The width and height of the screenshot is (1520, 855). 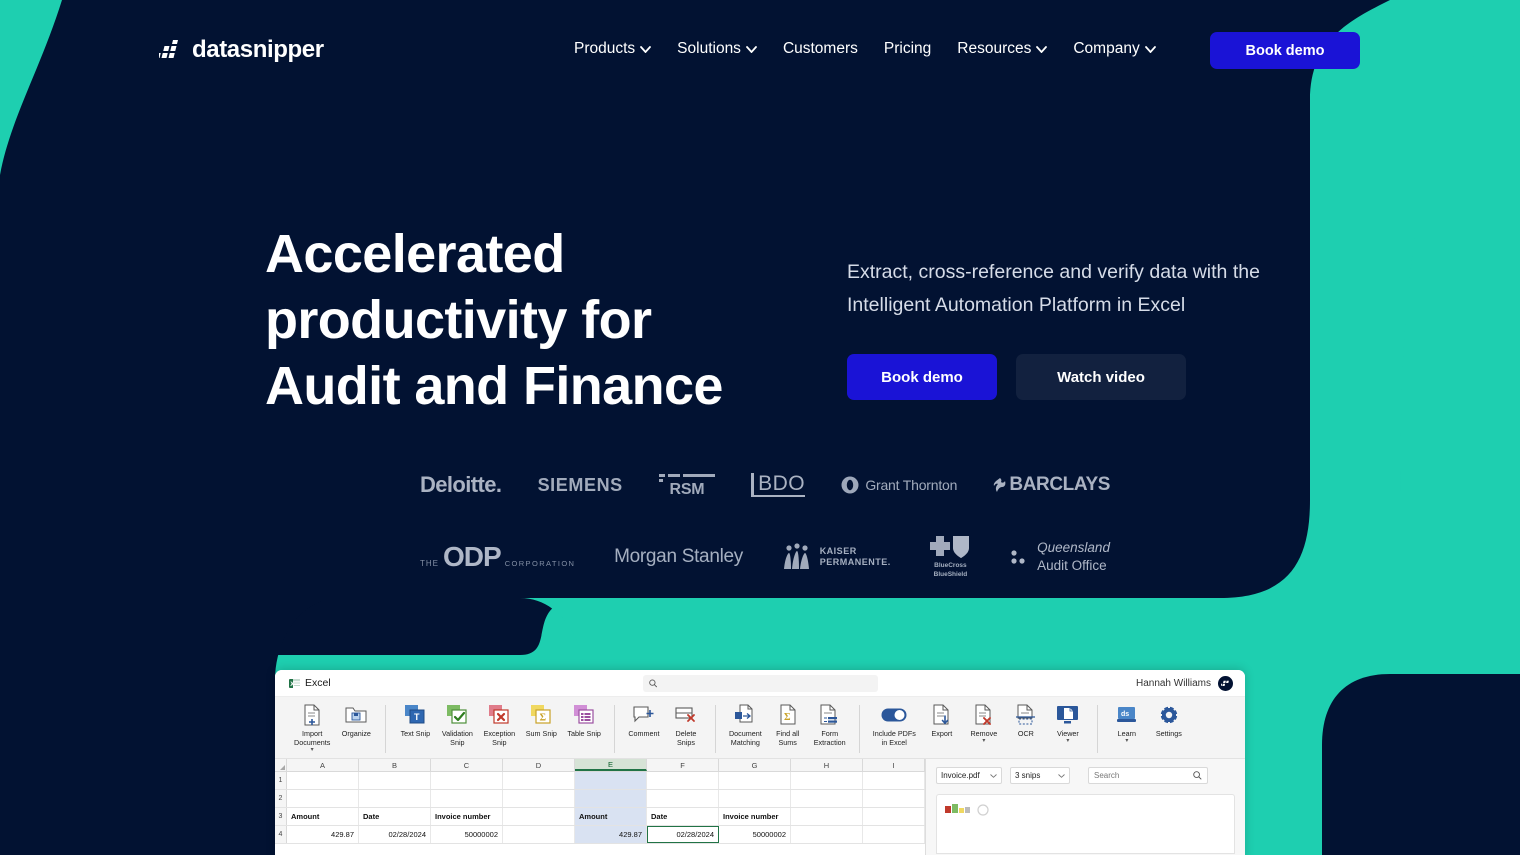 I want to click on ribbon-text-snip: T Text Snip, so click(x=415, y=720).